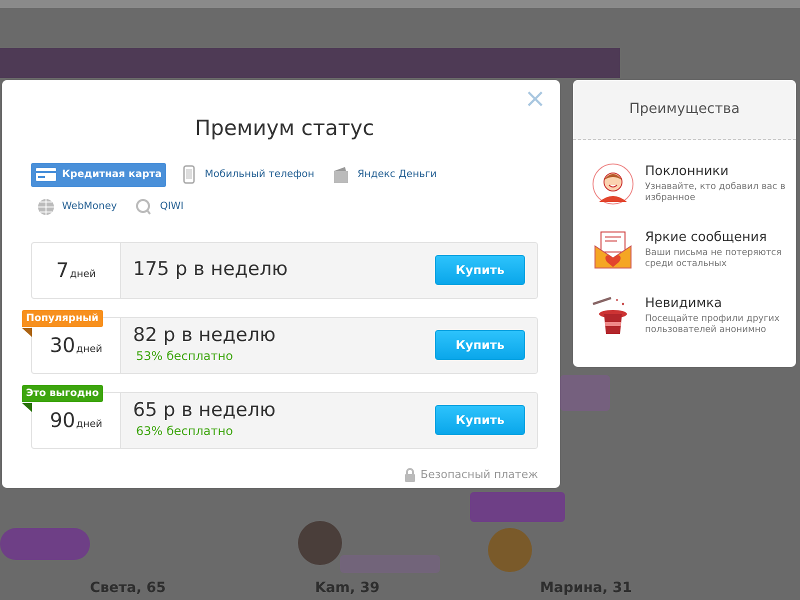  What do you see at coordinates (613, 184) in the screenshot?
I see `smiling-man-icon` at bounding box center [613, 184].